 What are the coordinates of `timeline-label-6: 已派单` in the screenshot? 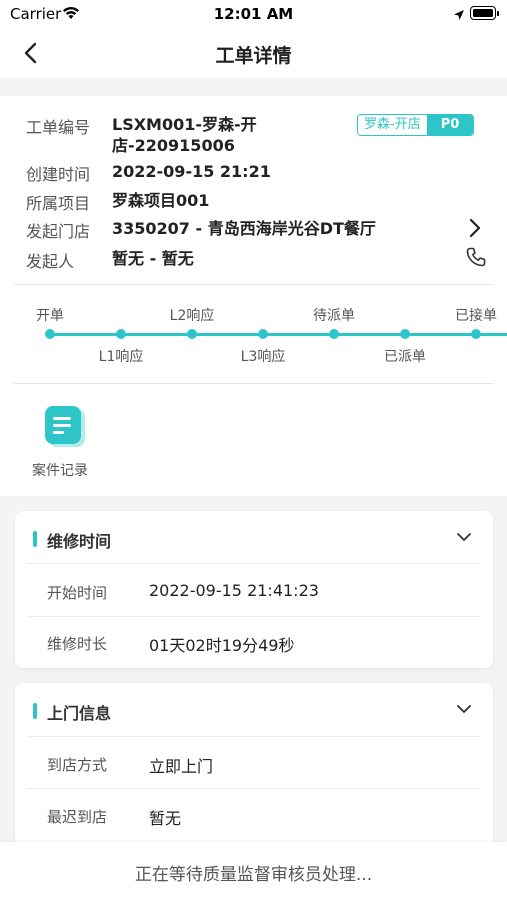 It's located at (405, 357).